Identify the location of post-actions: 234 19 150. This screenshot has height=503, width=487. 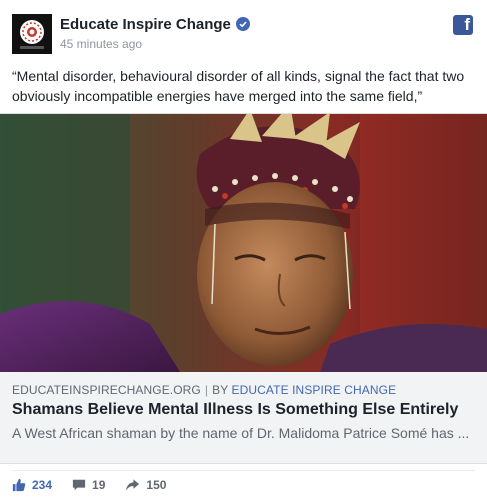
(99, 485).